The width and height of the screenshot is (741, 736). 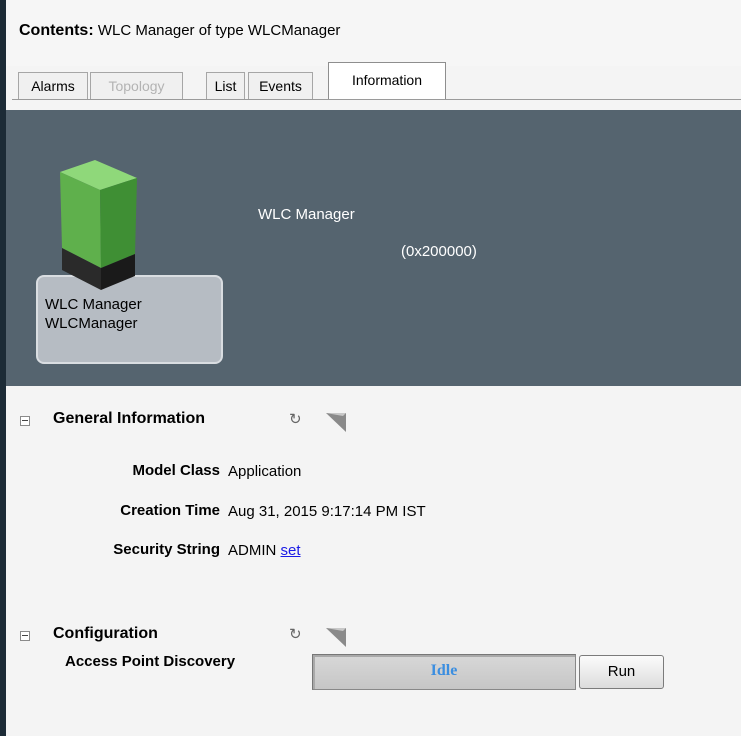 I want to click on model-name: WLC Manager, so click(x=306, y=214).